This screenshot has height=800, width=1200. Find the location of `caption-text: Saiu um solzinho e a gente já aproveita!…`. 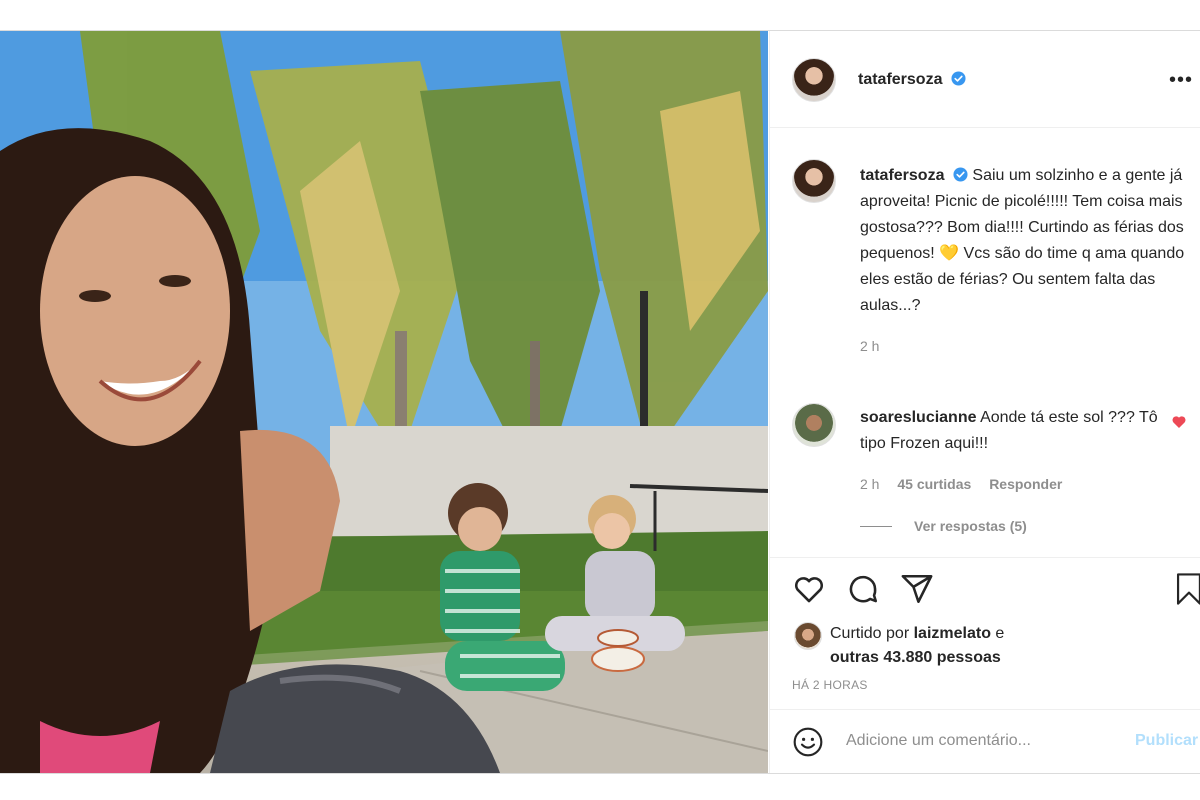

caption-text: Saiu um solzinho e a gente já aproveita!… is located at coordinates (1022, 240).